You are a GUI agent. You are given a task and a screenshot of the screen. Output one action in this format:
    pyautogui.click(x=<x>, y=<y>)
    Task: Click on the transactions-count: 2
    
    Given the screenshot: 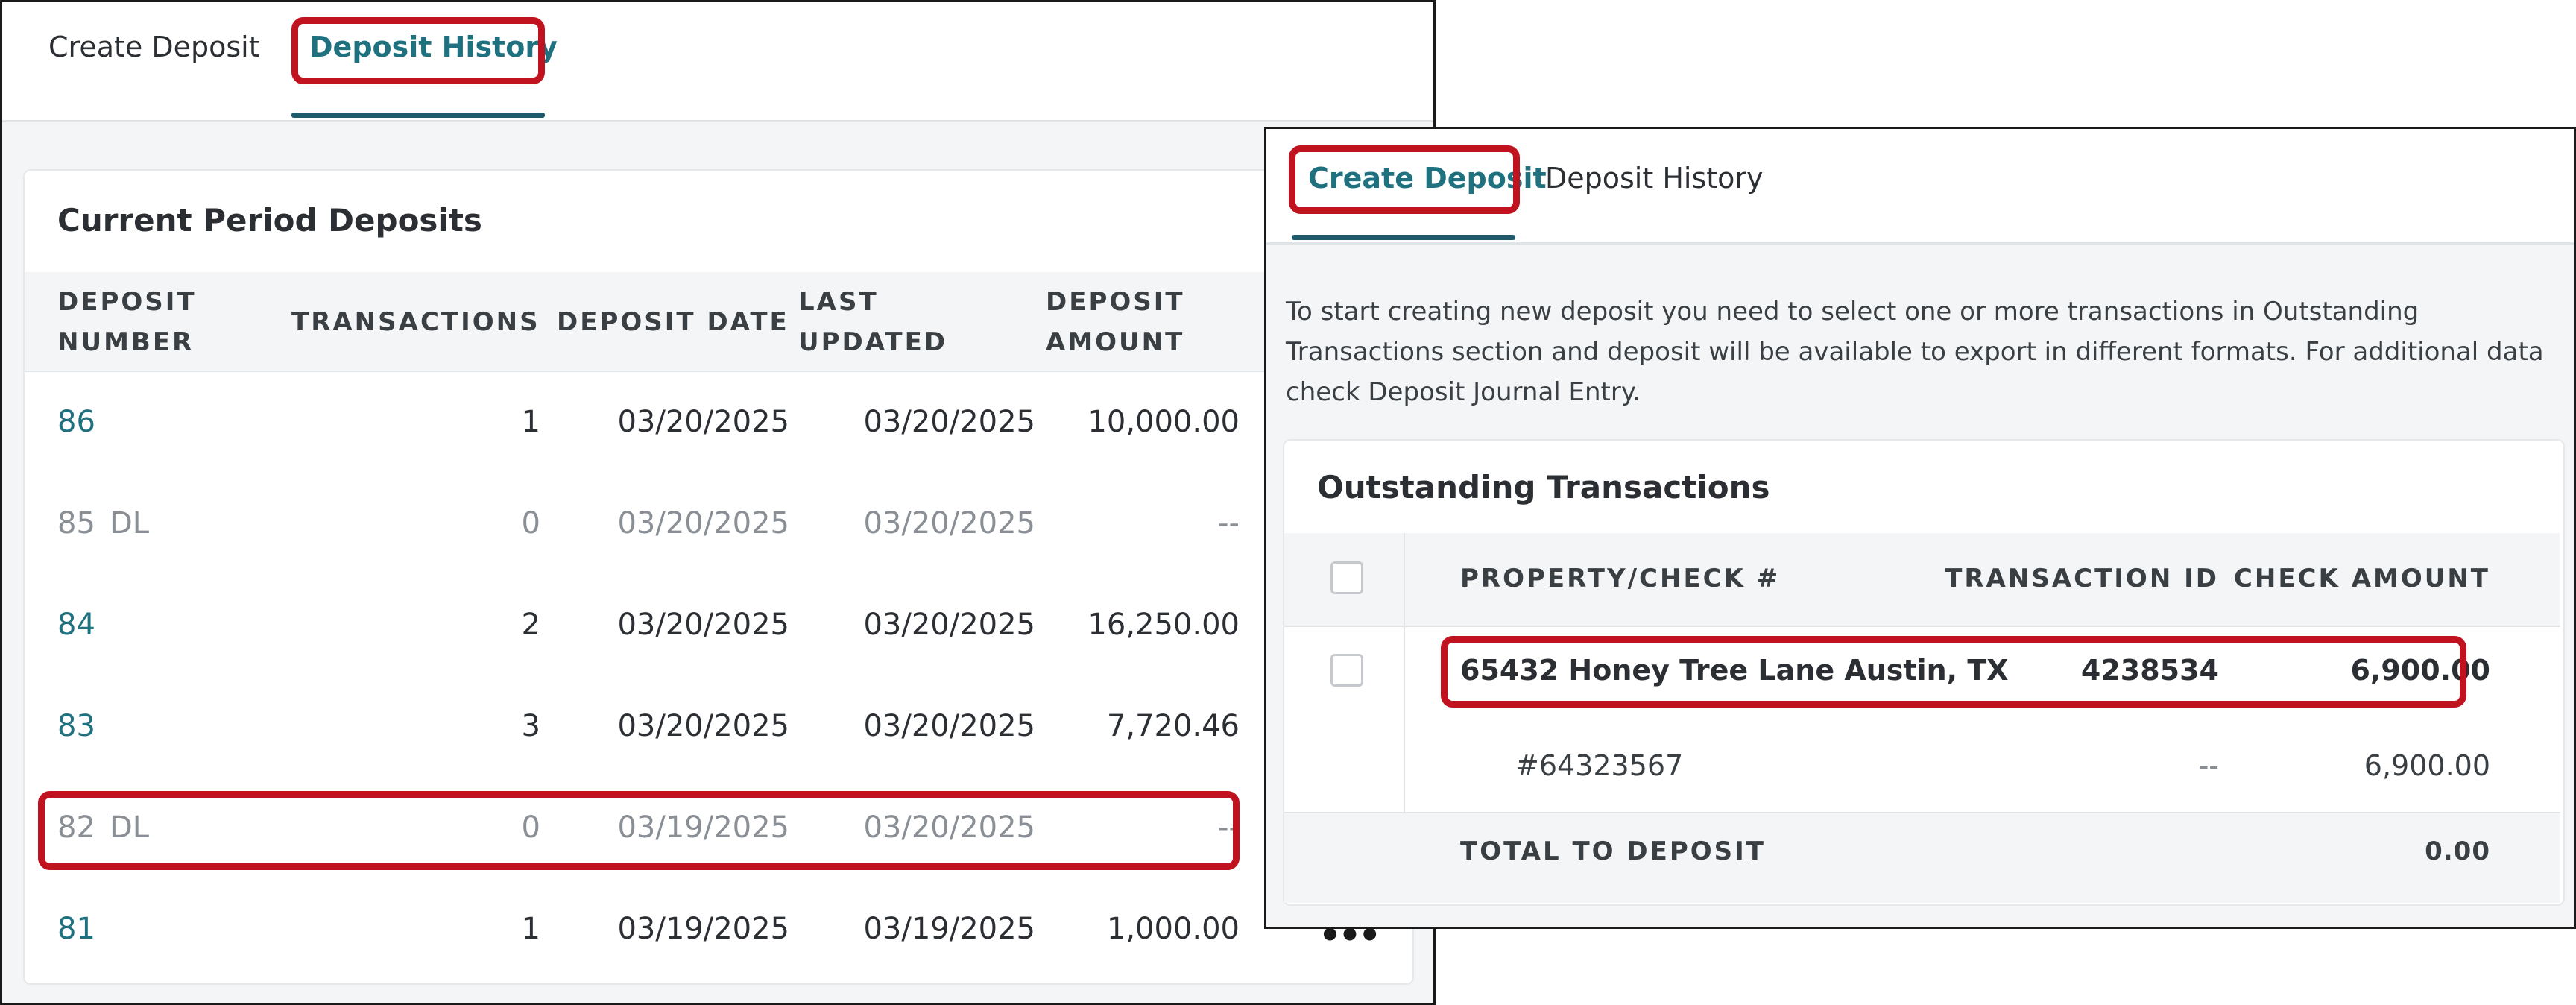 What is the action you would take?
    pyautogui.click(x=531, y=625)
    